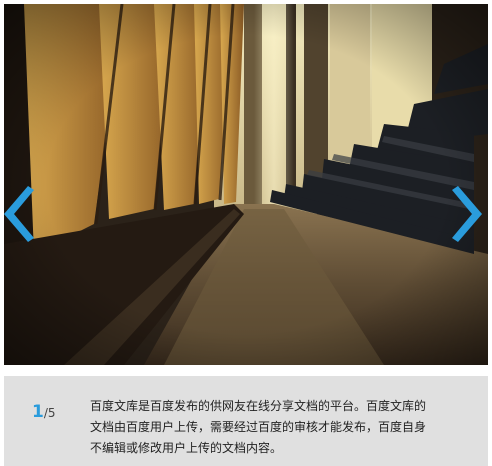 The height and width of the screenshot is (466, 492). I want to click on chevron-right-icon, so click(467, 214).